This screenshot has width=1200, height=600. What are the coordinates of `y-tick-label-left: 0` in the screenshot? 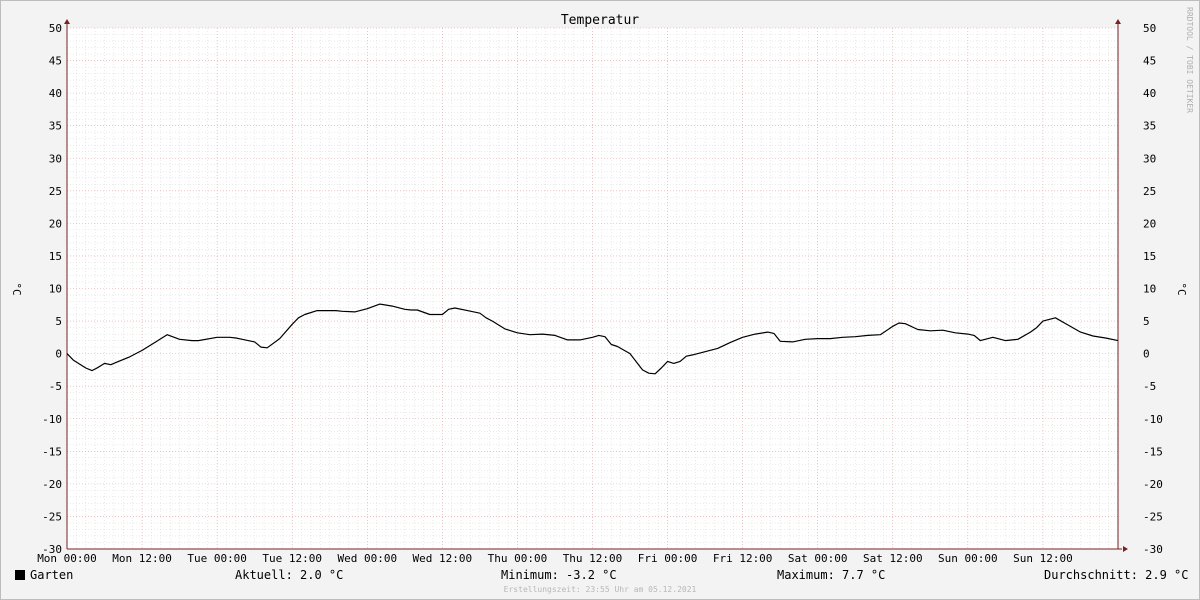 It's located at (58, 354).